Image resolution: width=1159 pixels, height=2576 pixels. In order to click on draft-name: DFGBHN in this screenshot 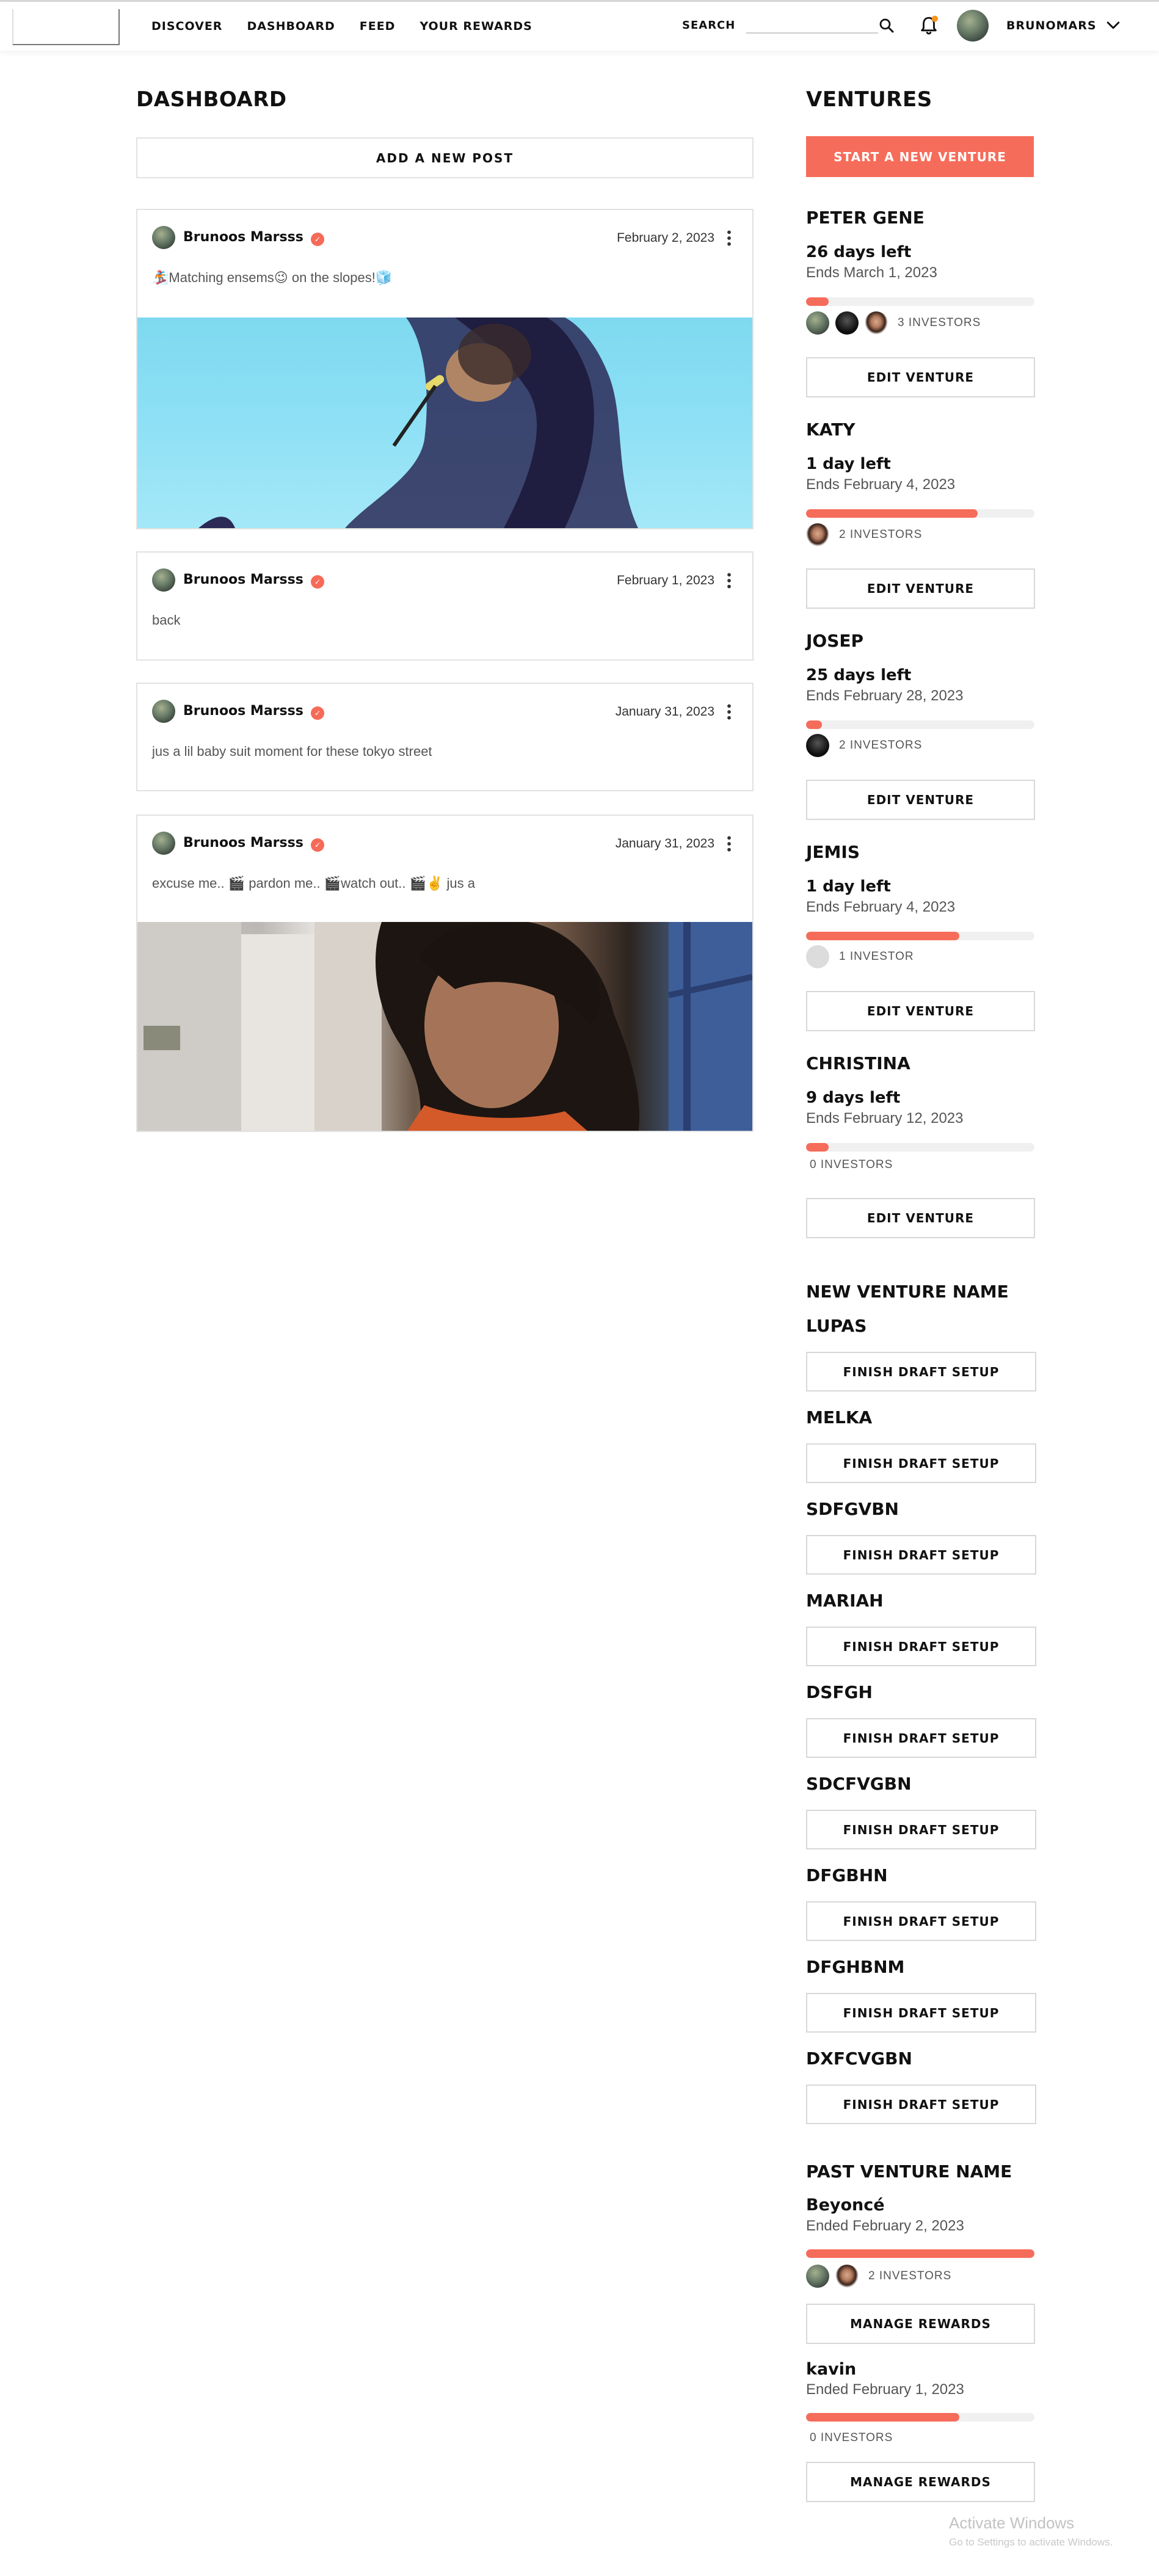, I will do `click(847, 1875)`.